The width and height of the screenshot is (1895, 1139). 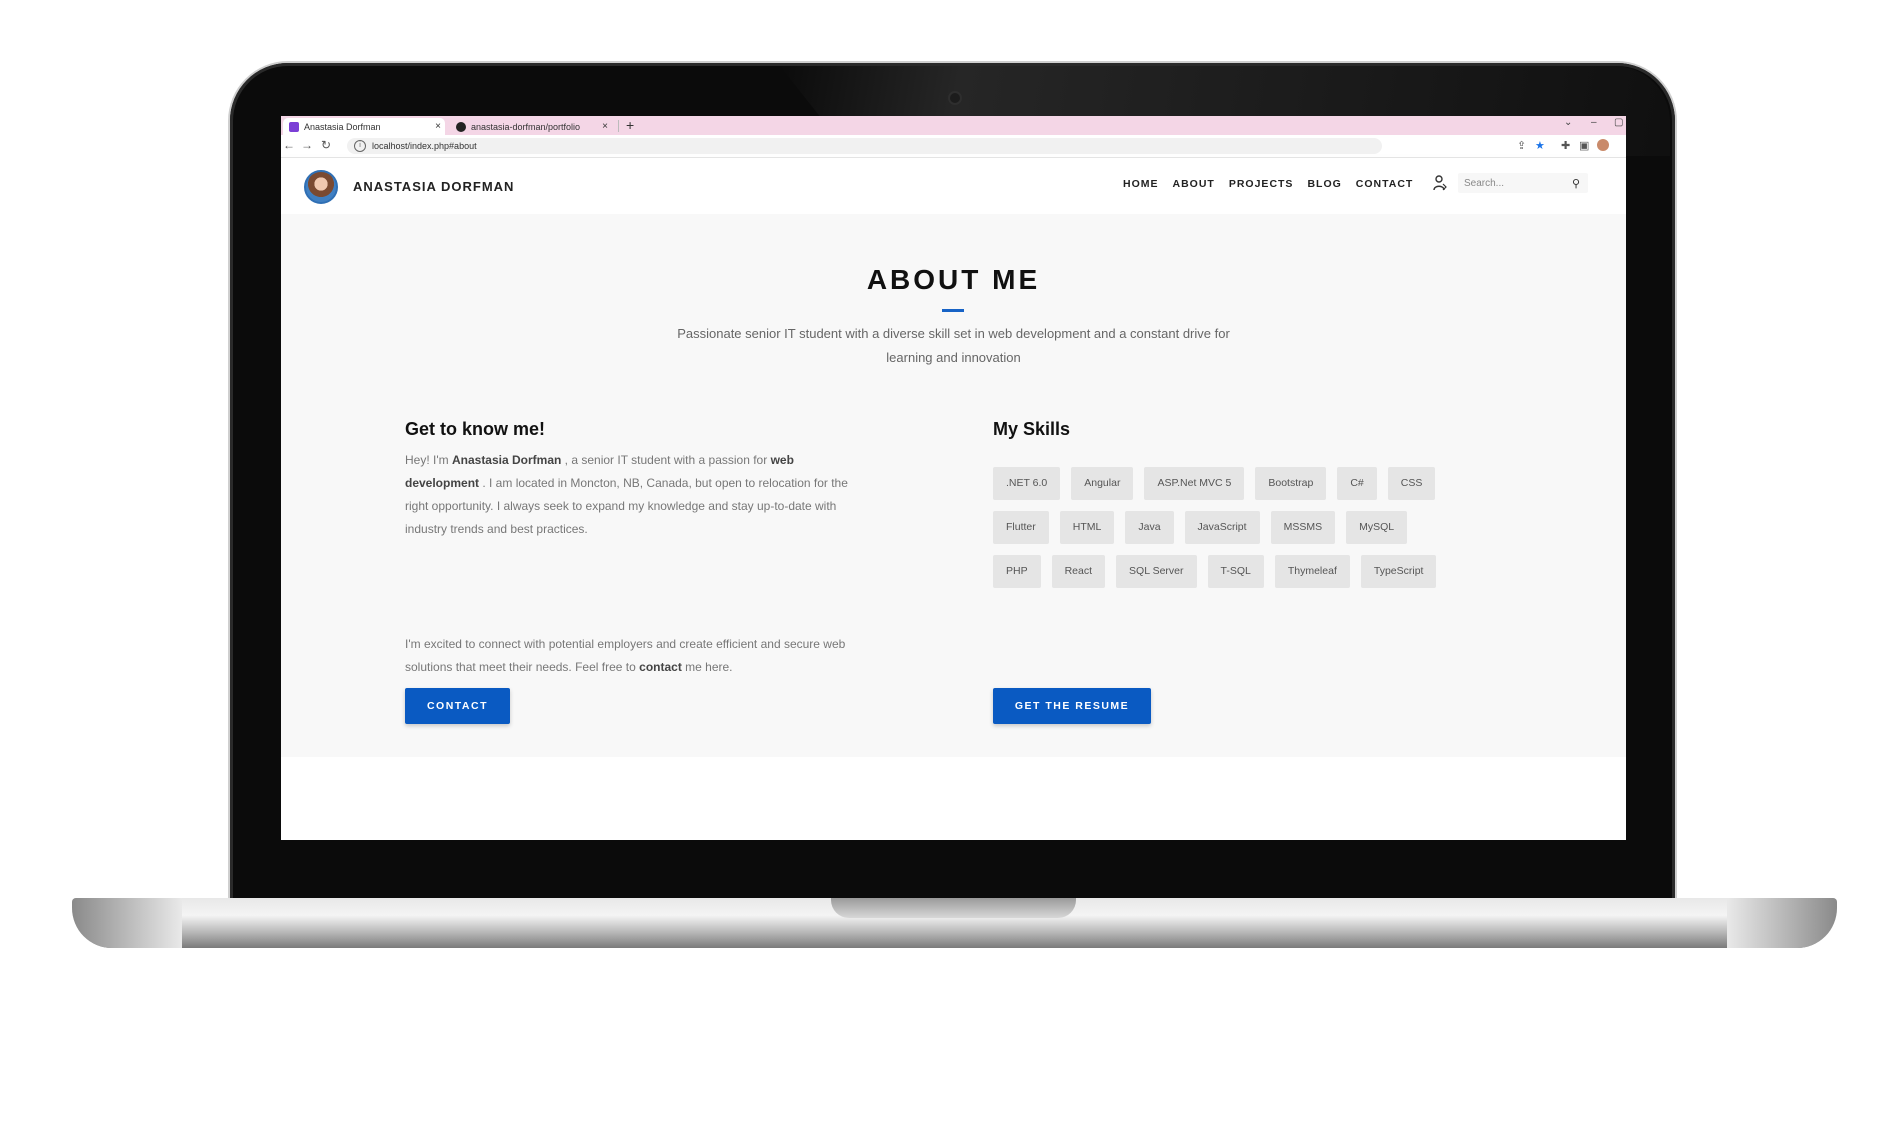 What do you see at coordinates (1032, 429) in the screenshot?
I see `skills-heading: My Skills` at bounding box center [1032, 429].